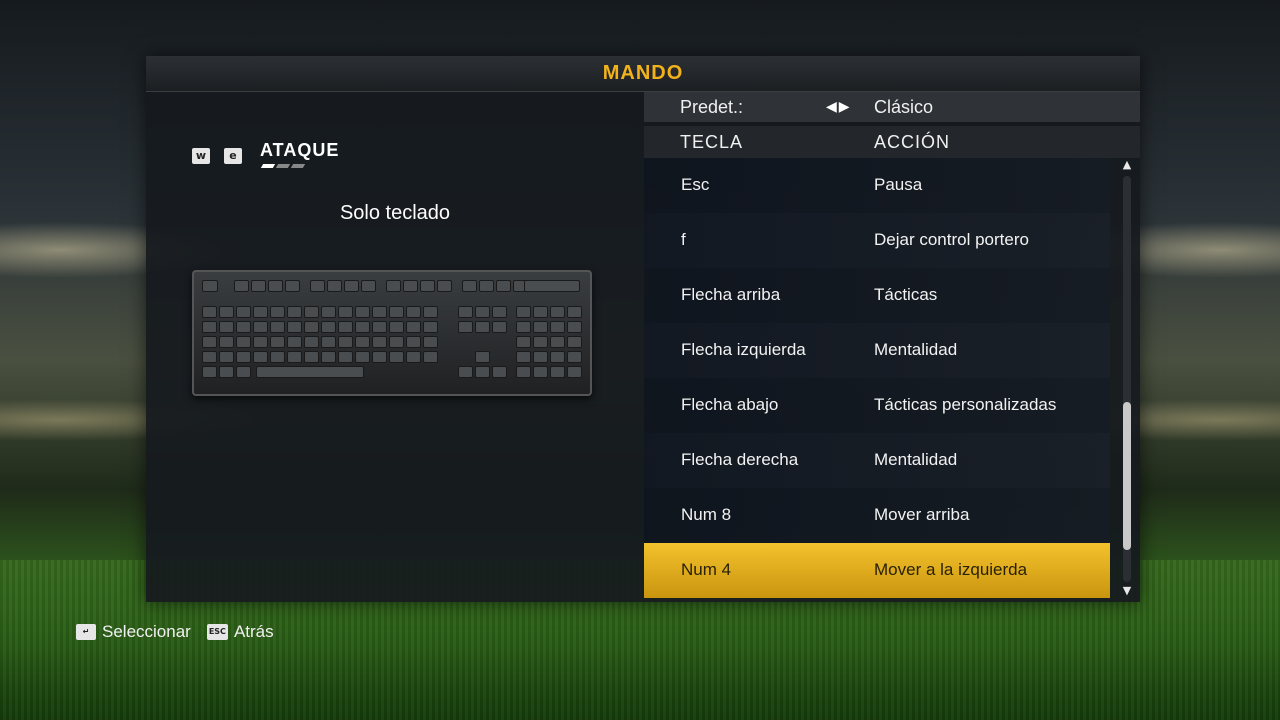  What do you see at coordinates (1127, 590) in the screenshot?
I see `scroll-down-arrow-icon: ▼` at bounding box center [1127, 590].